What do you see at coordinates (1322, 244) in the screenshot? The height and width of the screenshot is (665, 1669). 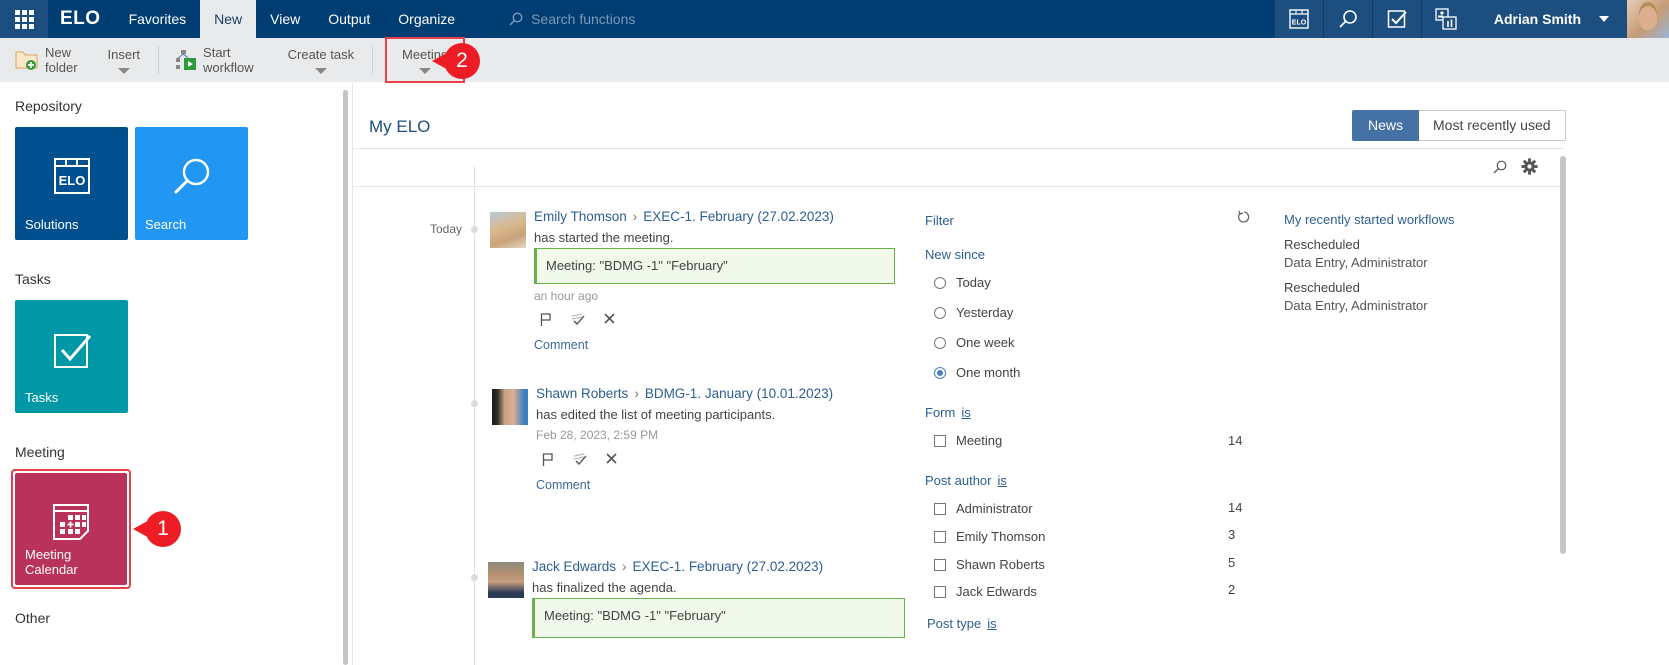 I see `workflow-name: Rescheduled` at bounding box center [1322, 244].